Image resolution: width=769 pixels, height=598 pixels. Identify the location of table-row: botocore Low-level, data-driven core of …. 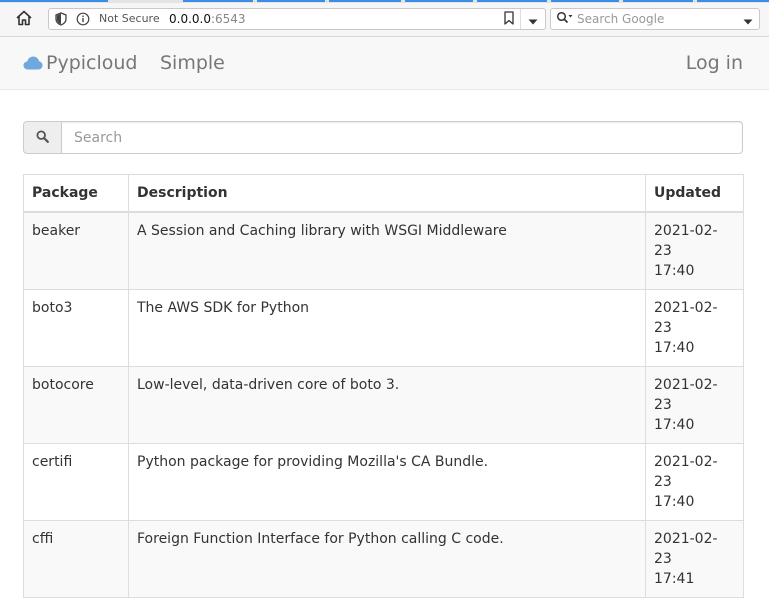
(383, 405).